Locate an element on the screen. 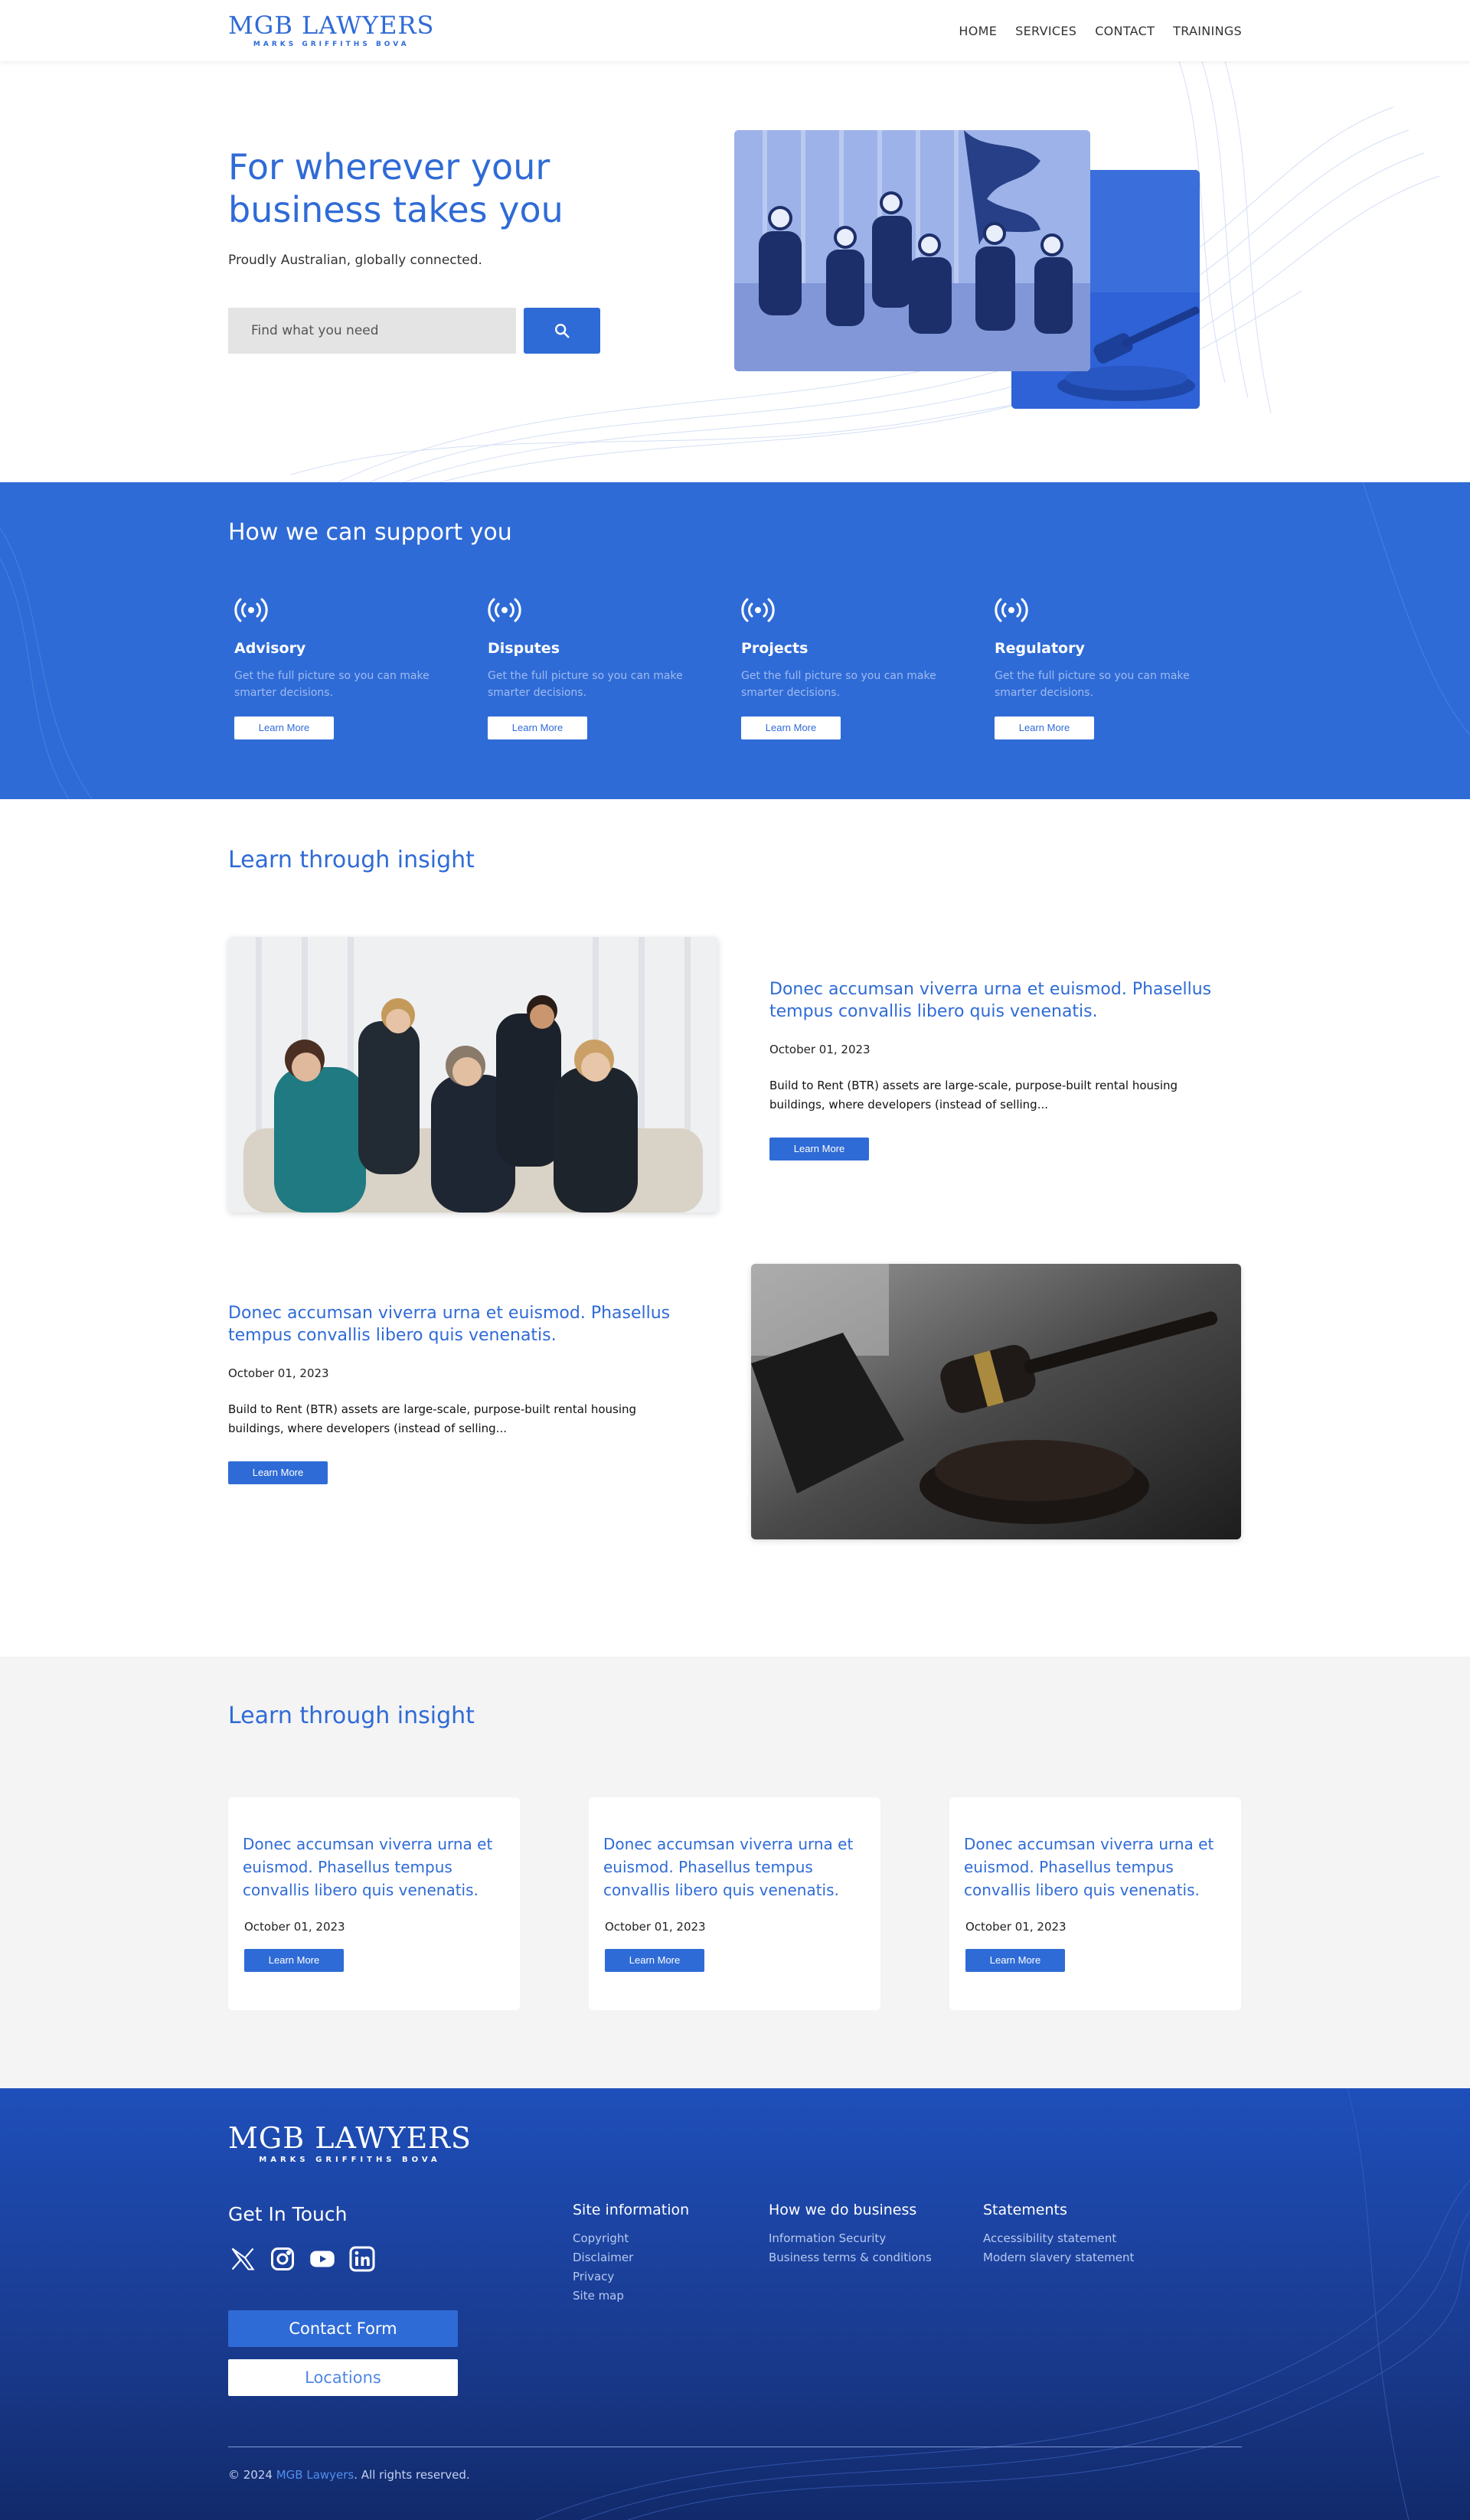 The height and width of the screenshot is (2520, 1470). locations-button: Locations is located at coordinates (343, 2377).